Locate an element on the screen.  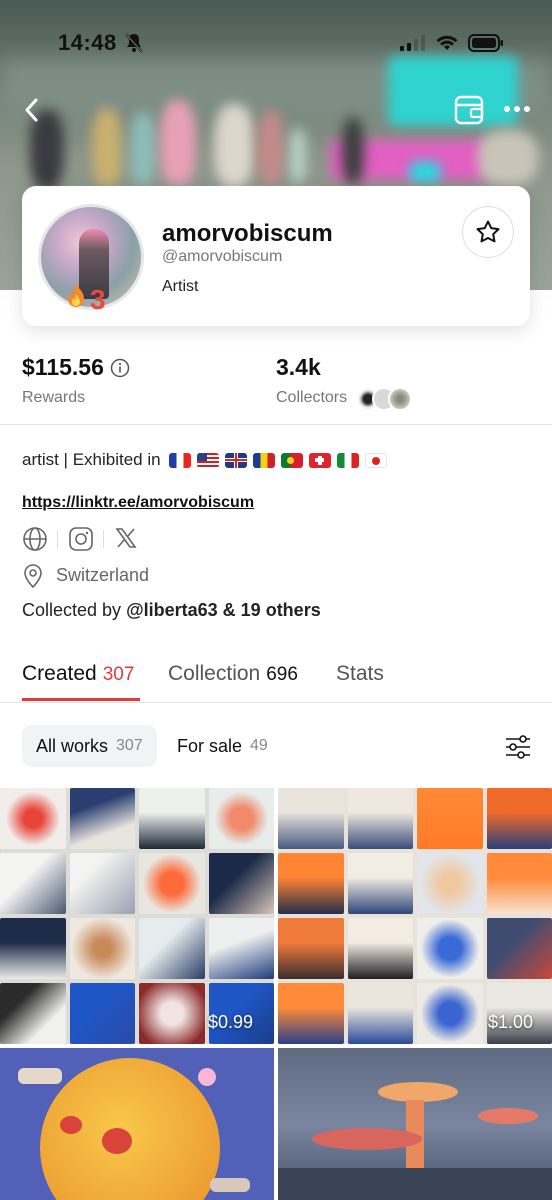
price-label: $1.00 is located at coordinates (511, 1022).